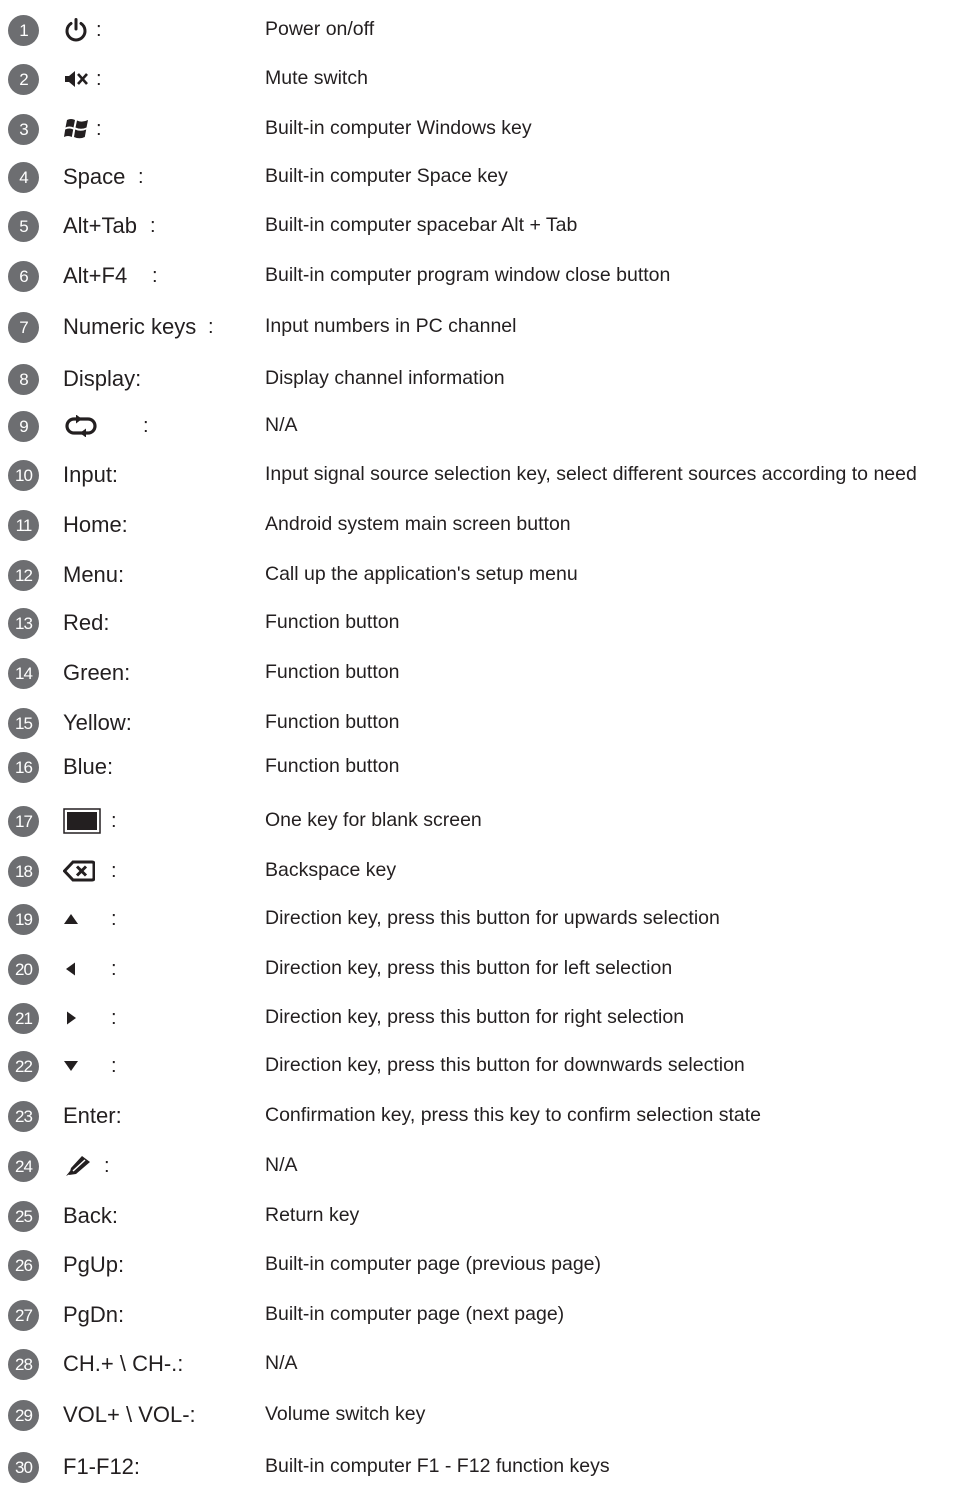  Describe the element at coordinates (86, 622) in the screenshot. I see `key-label: Red:` at that location.